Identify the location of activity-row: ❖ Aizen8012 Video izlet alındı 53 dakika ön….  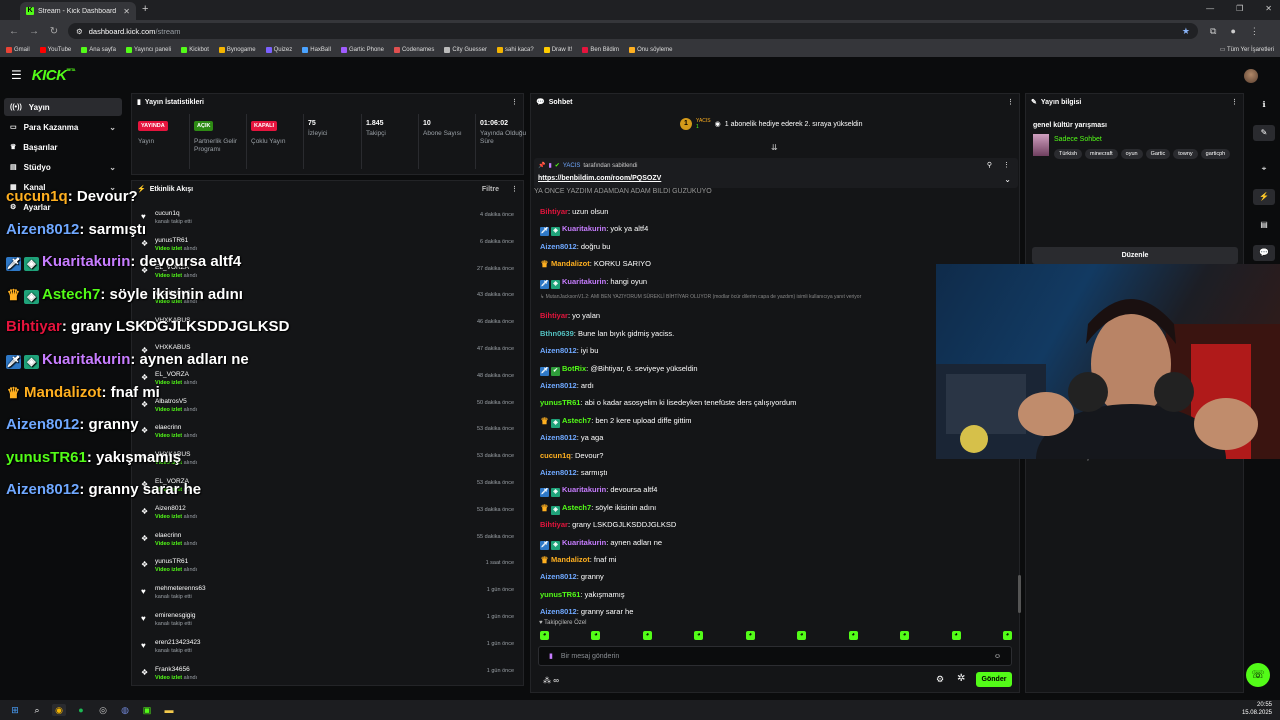
(328, 516).